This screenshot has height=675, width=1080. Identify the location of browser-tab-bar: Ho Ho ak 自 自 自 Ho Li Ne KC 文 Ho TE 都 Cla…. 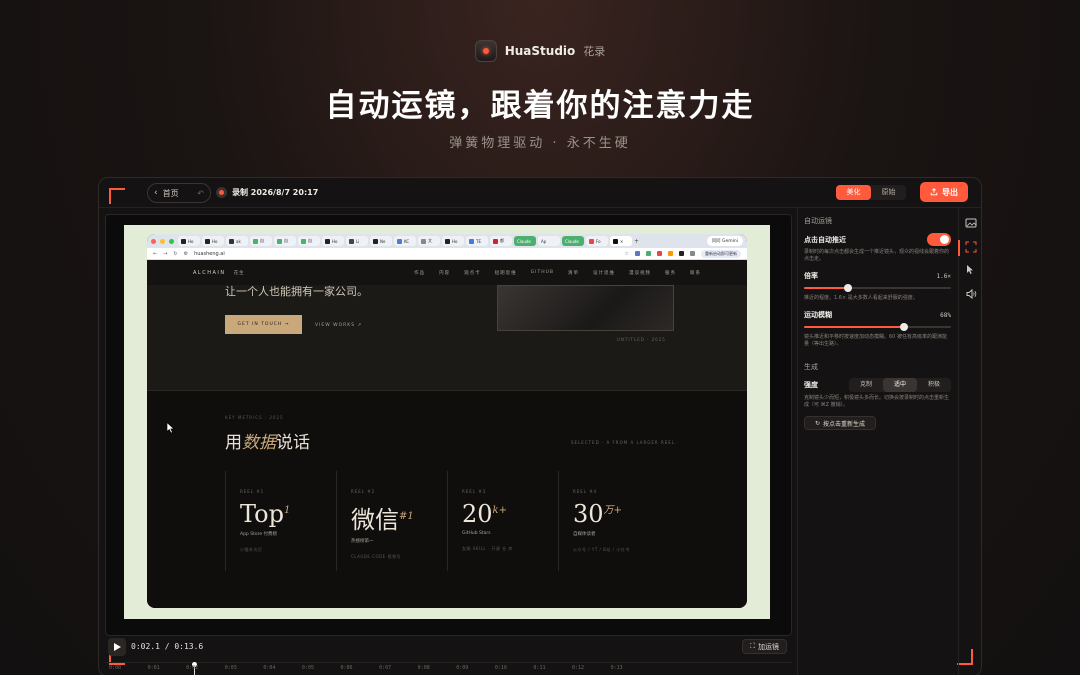
(447, 241).